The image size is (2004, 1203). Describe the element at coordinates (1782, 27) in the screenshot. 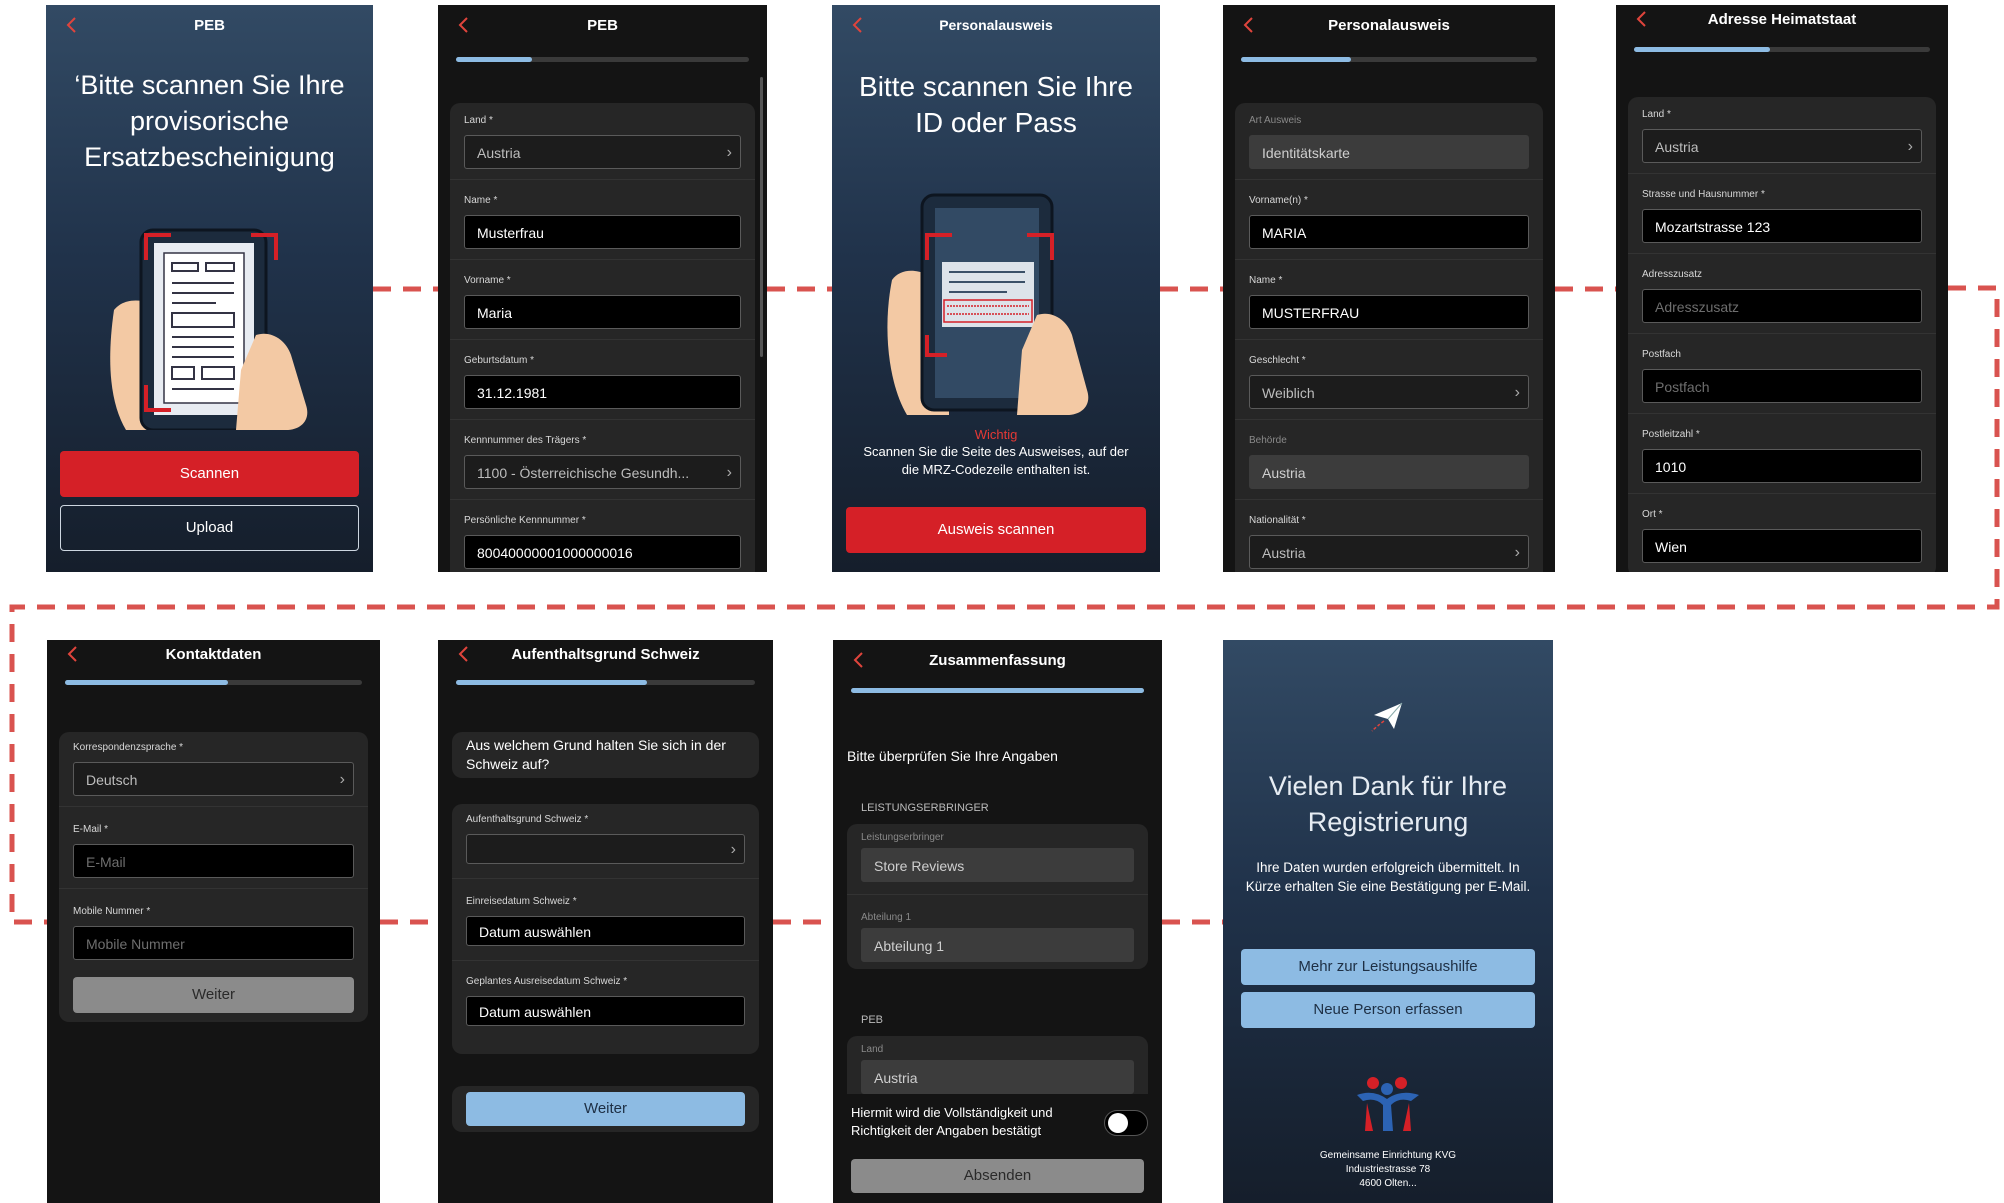

I see `header: Adresse Heimatstaat` at that location.